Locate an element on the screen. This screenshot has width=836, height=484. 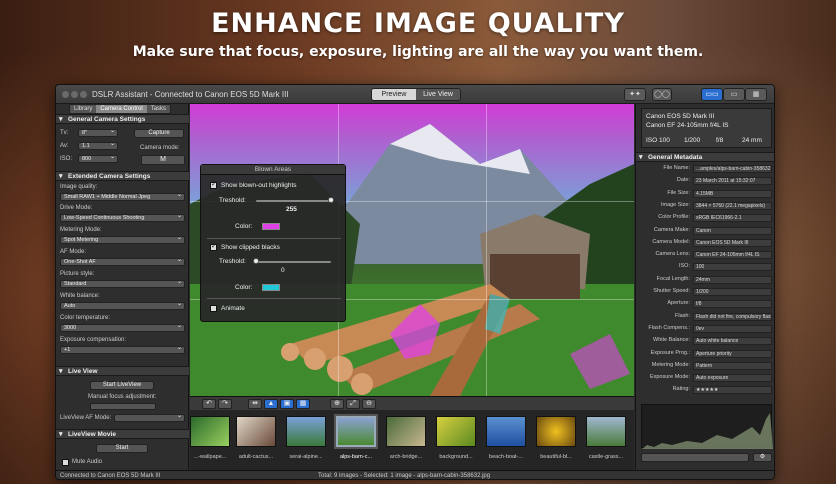
threshold-high-knob is located at coordinates (331, 200).